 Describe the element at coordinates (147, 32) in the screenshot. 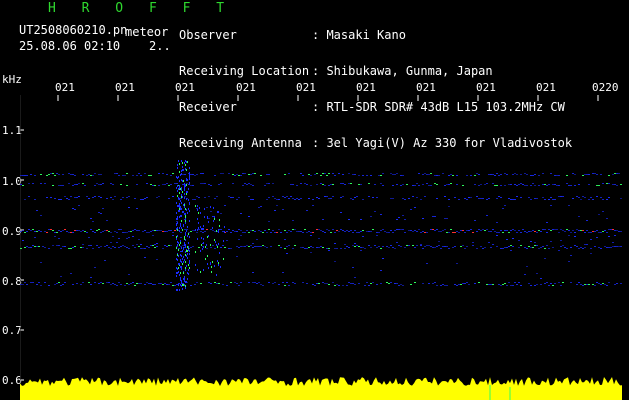

I see `event-tag: meteor` at that location.